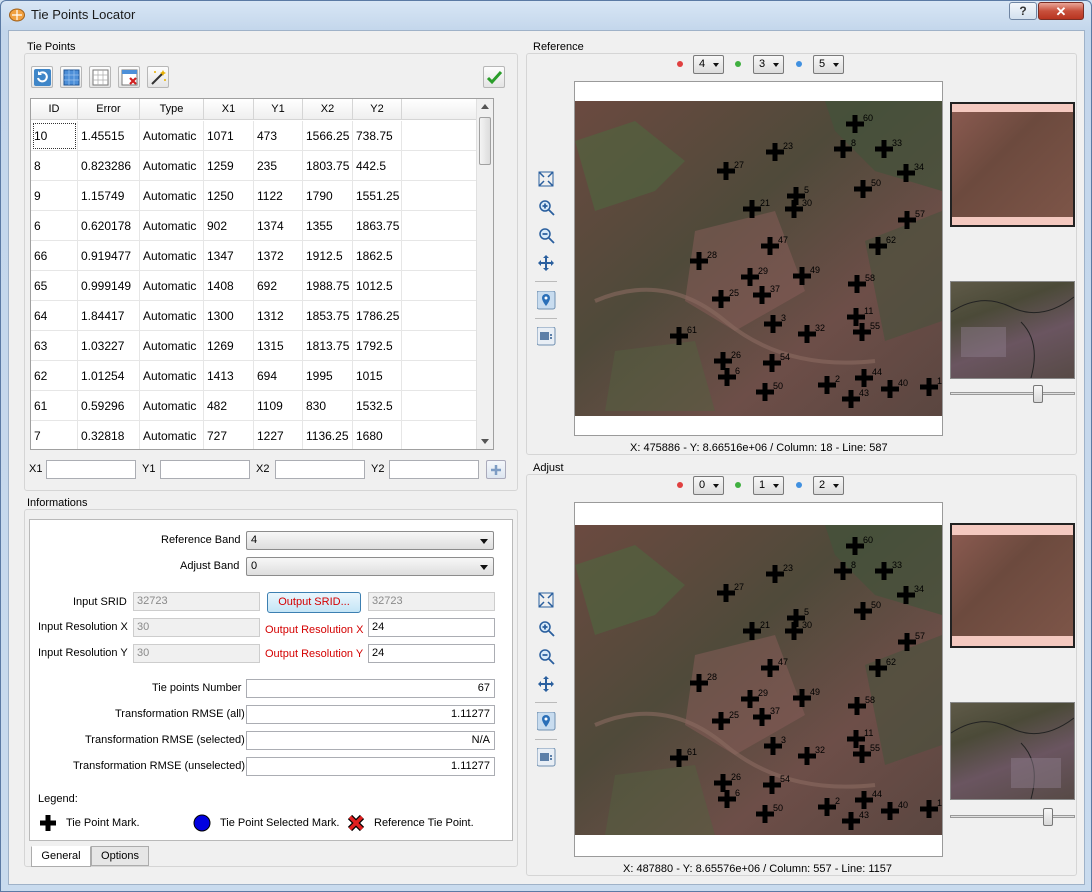 Image resolution: width=1092 pixels, height=892 pixels. I want to click on y1-input, so click(205, 469).